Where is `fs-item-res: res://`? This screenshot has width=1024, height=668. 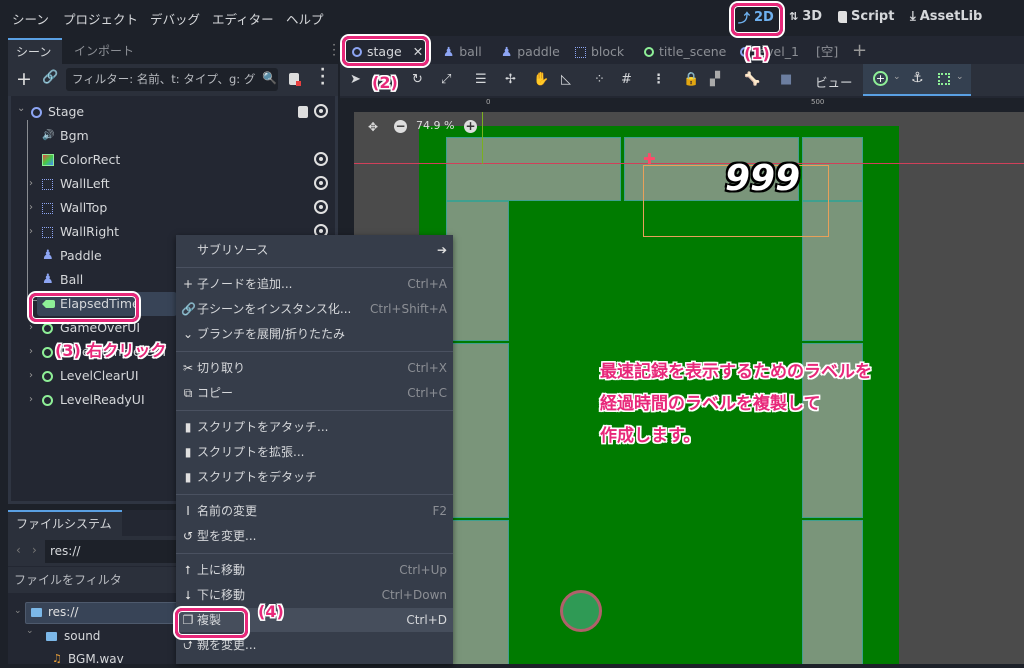 fs-item-res: res:// is located at coordinates (105, 613).